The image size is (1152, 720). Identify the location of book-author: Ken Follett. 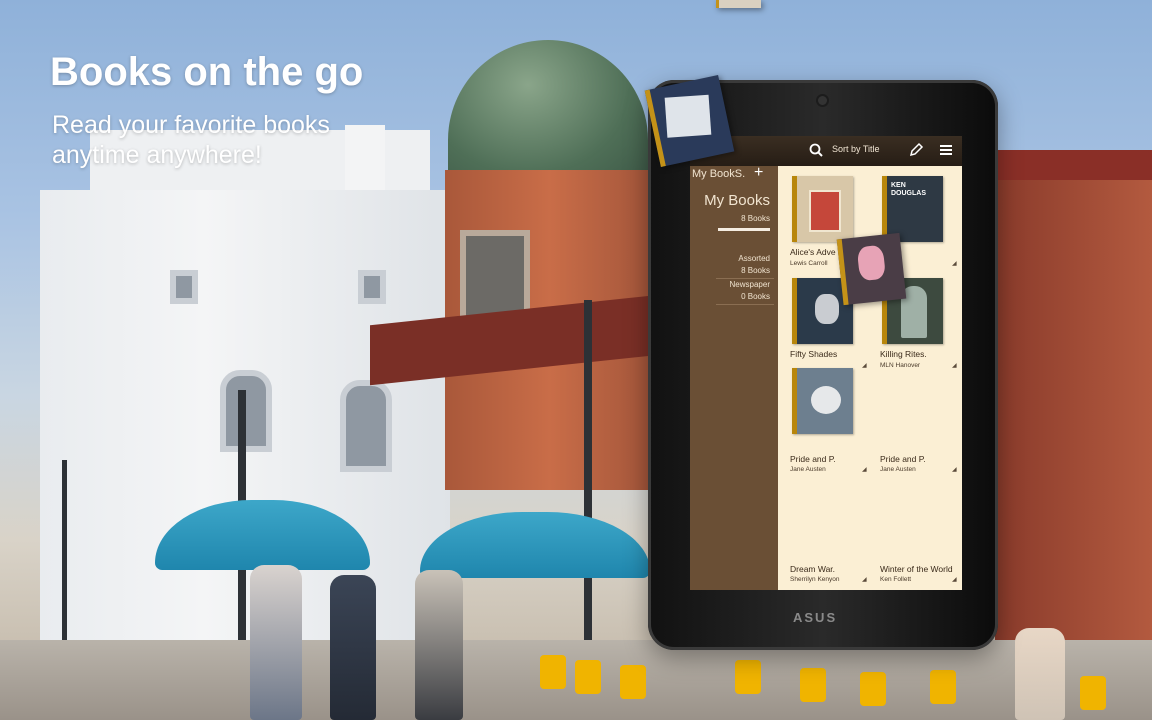
(896, 579).